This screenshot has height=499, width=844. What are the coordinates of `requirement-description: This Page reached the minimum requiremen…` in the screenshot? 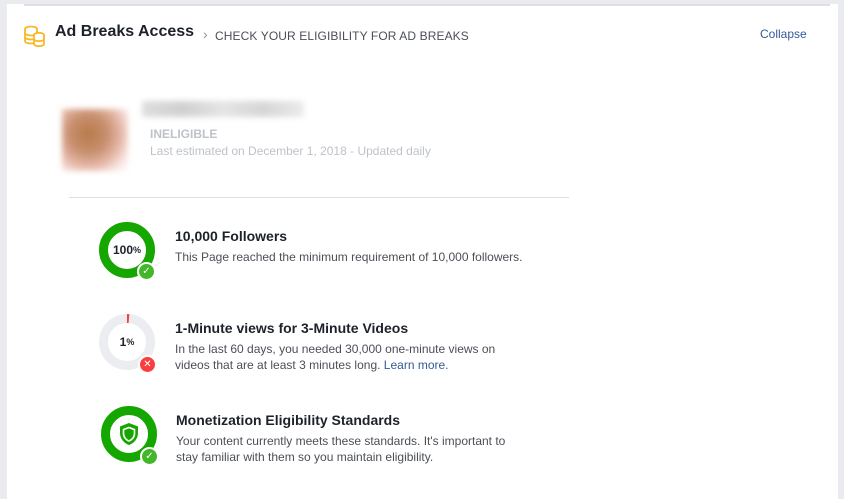 It's located at (349, 257).